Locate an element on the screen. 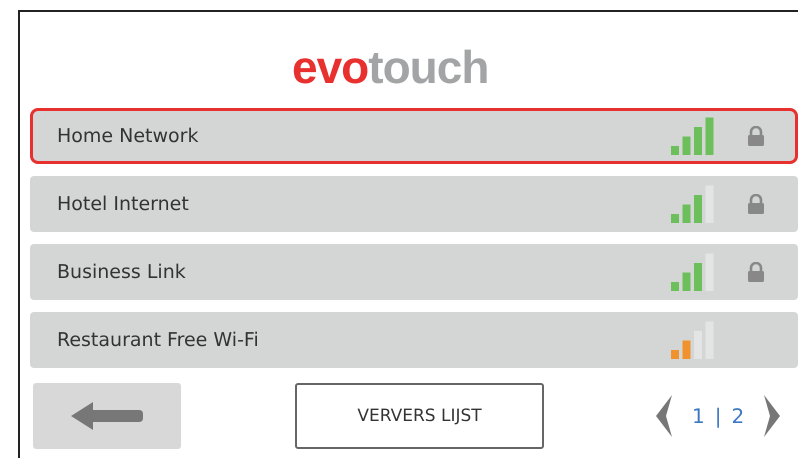  left-arrow-icon is located at coordinates (107, 416).